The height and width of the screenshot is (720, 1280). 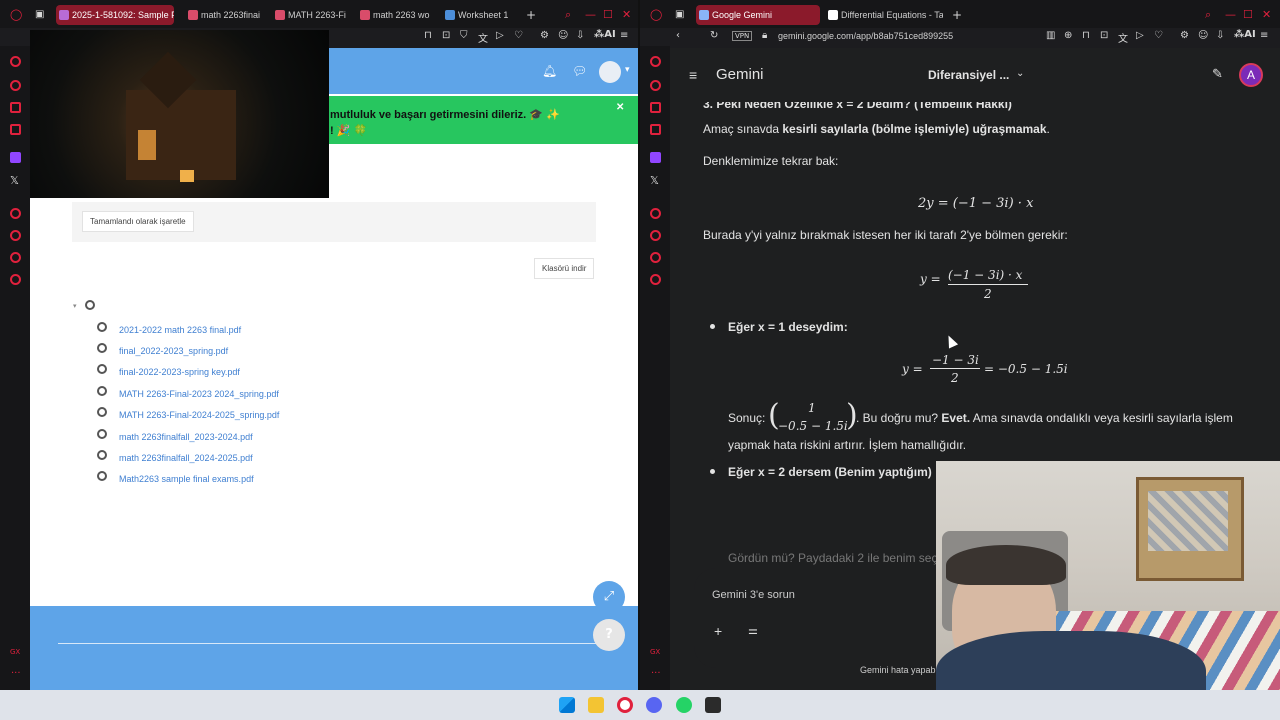 I want to click on close-banner-icon: ✕, so click(x=620, y=107).